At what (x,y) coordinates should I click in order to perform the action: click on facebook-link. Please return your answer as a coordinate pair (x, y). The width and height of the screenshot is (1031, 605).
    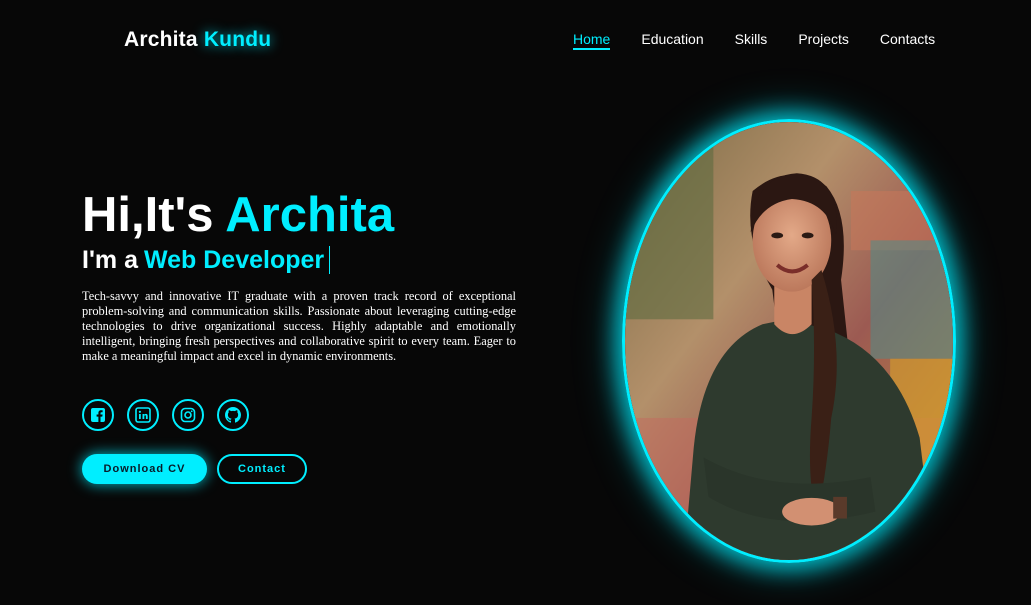
    Looking at the image, I should click on (98, 415).